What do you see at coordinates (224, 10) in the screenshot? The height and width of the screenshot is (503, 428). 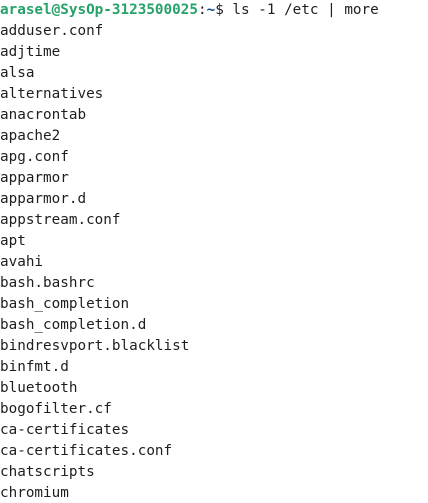 I see `prompt-symbol: $` at bounding box center [224, 10].